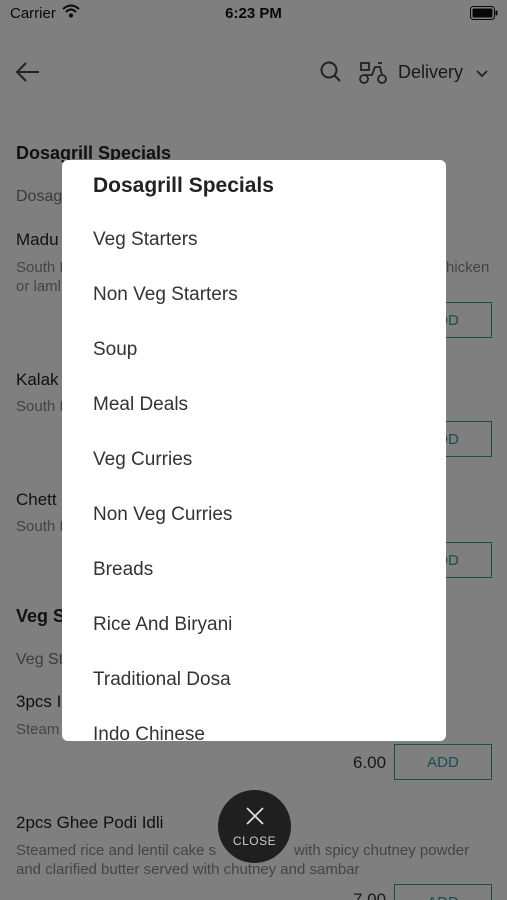 The width and height of the screenshot is (507, 900). What do you see at coordinates (254, 841) in the screenshot?
I see `close-label: CLOSE` at bounding box center [254, 841].